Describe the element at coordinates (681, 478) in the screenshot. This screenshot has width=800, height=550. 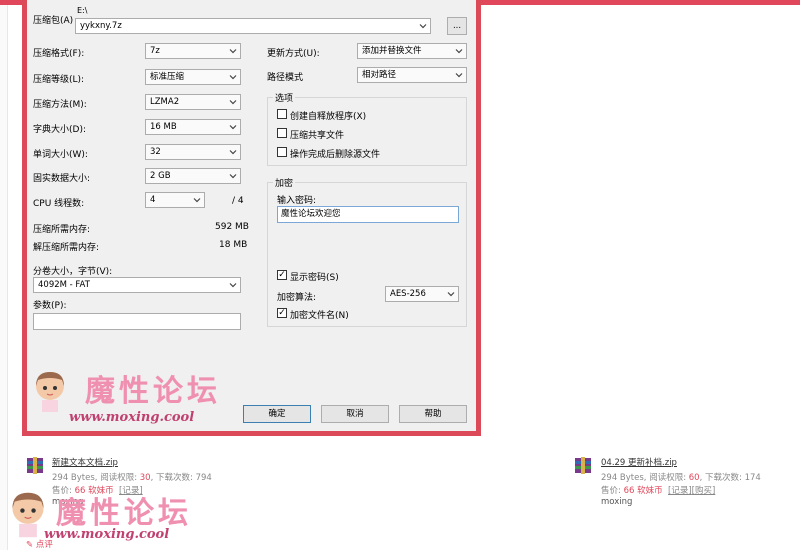
I see `attachment-meta: 294 Bytes, 阅读权限: 60, 下载次数: 174` at that location.